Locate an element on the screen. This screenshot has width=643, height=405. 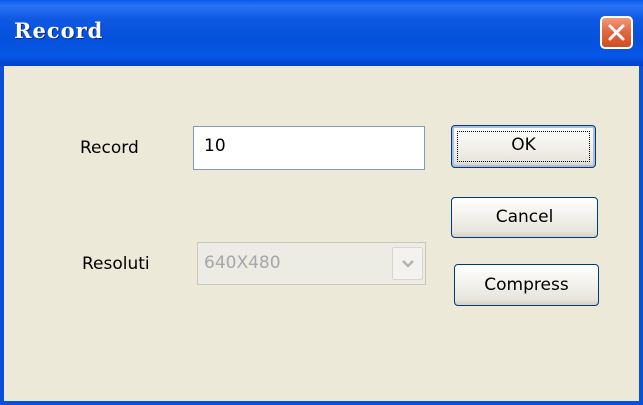
record-label: Record is located at coordinates (109, 148).